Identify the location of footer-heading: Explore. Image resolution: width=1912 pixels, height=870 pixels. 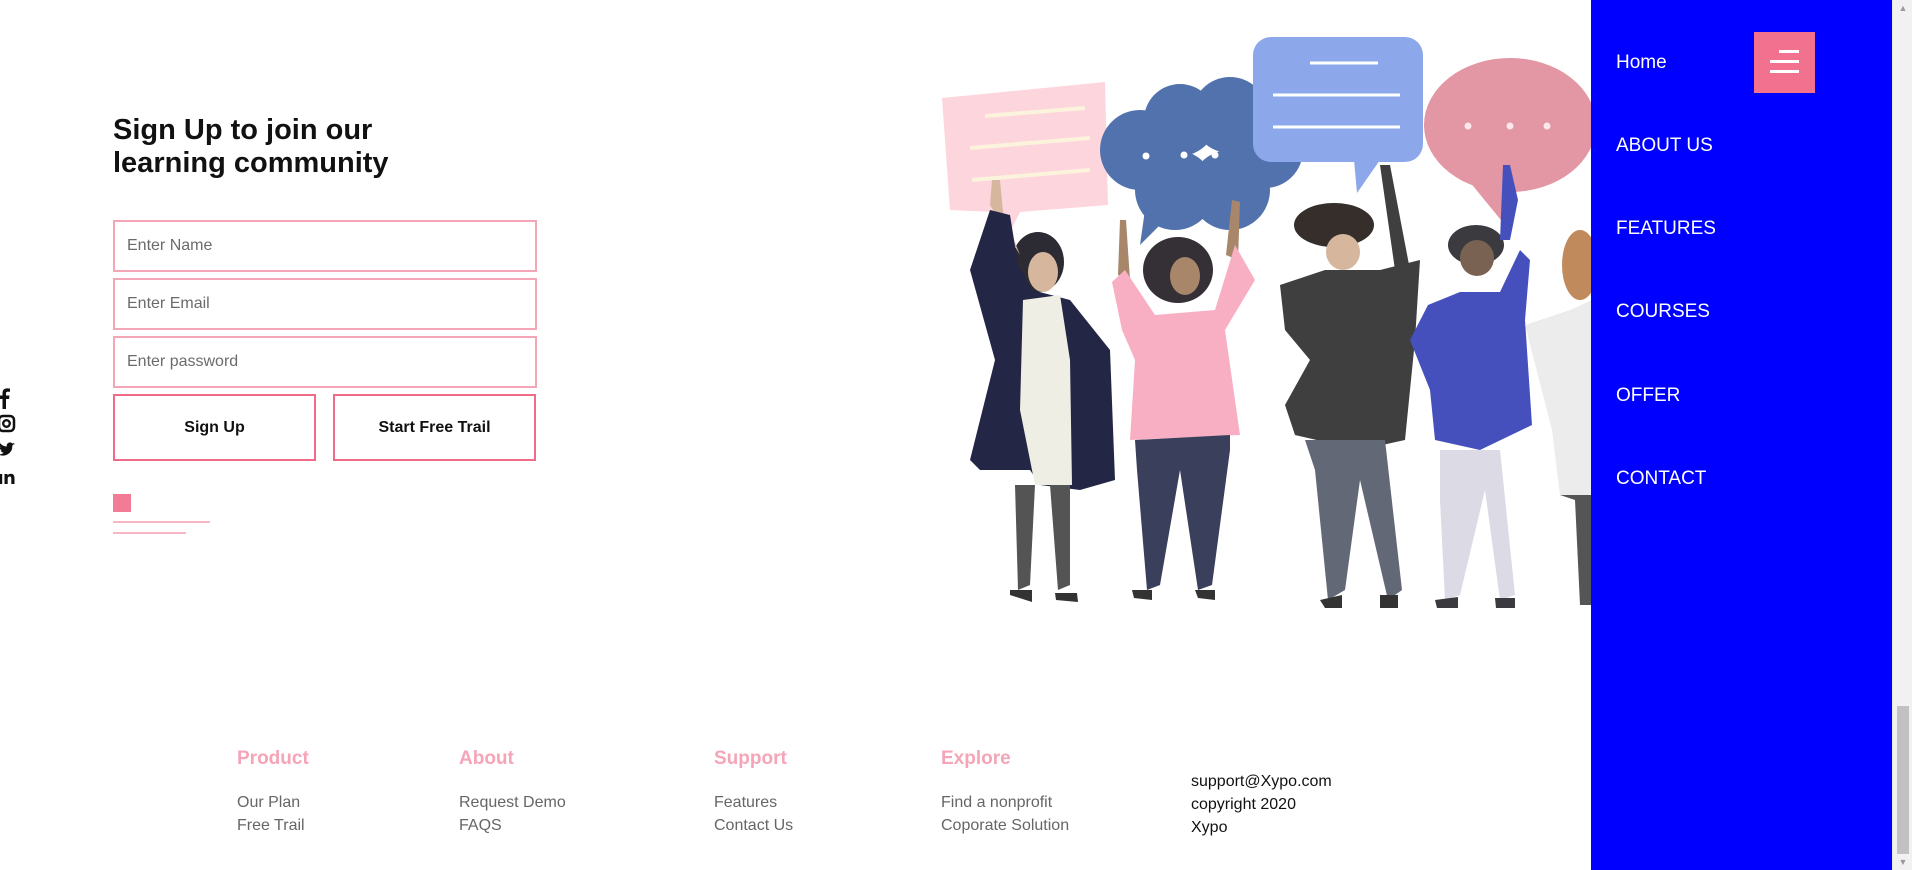
(976, 758).